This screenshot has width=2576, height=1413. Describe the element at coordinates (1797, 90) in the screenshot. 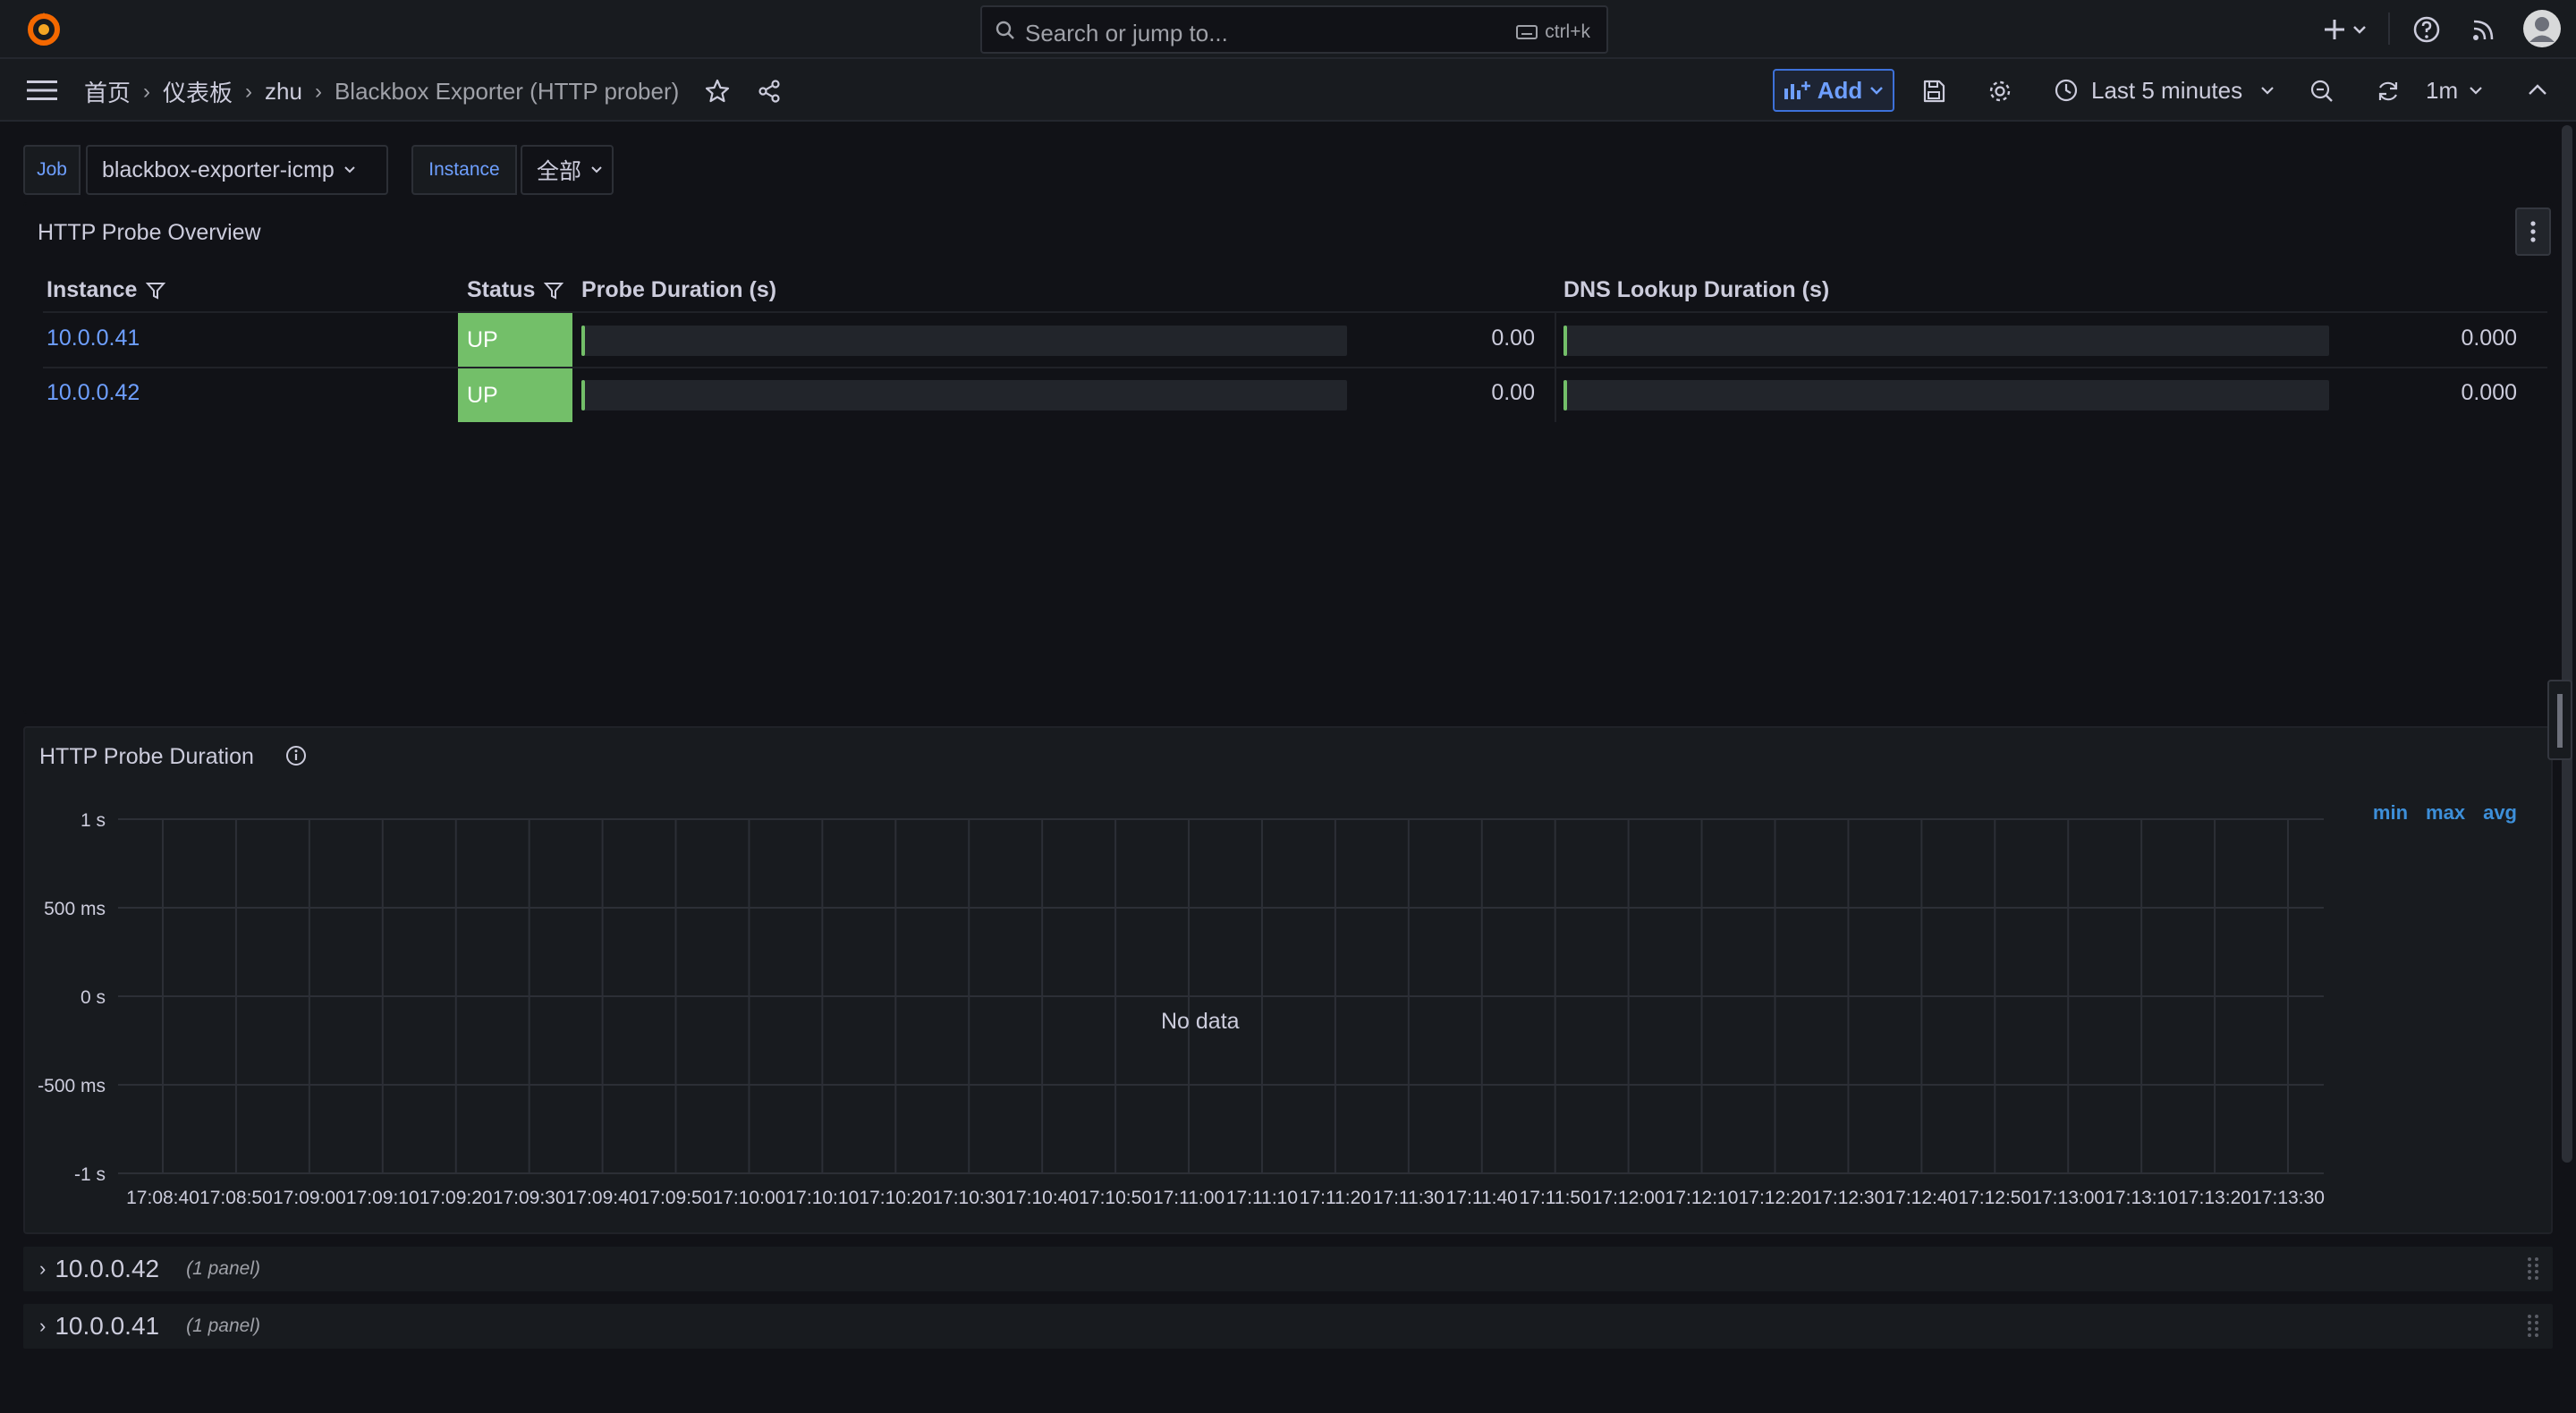

I see `add-panel-icon` at that location.